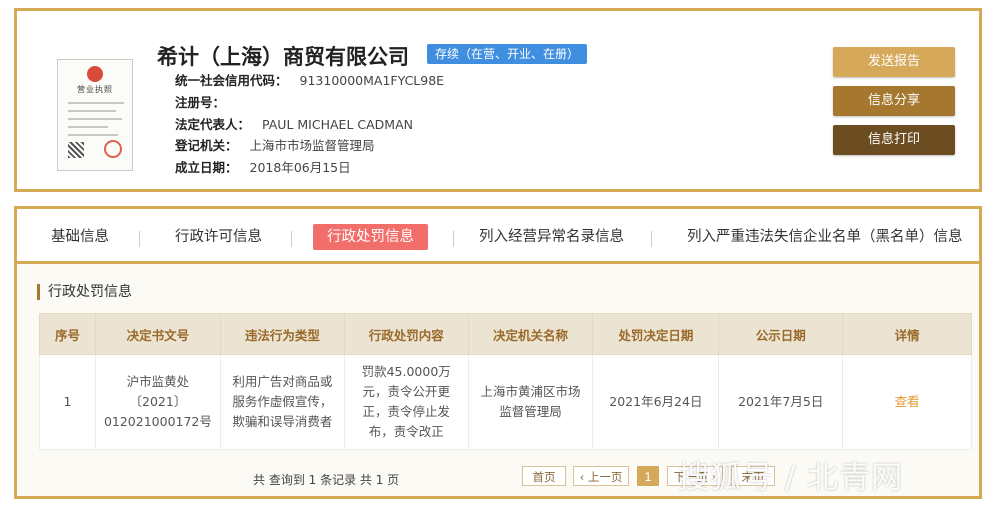 The image size is (1000, 505). What do you see at coordinates (530, 334) in the screenshot?
I see `col-header-authority: 决定机关名称` at bounding box center [530, 334].